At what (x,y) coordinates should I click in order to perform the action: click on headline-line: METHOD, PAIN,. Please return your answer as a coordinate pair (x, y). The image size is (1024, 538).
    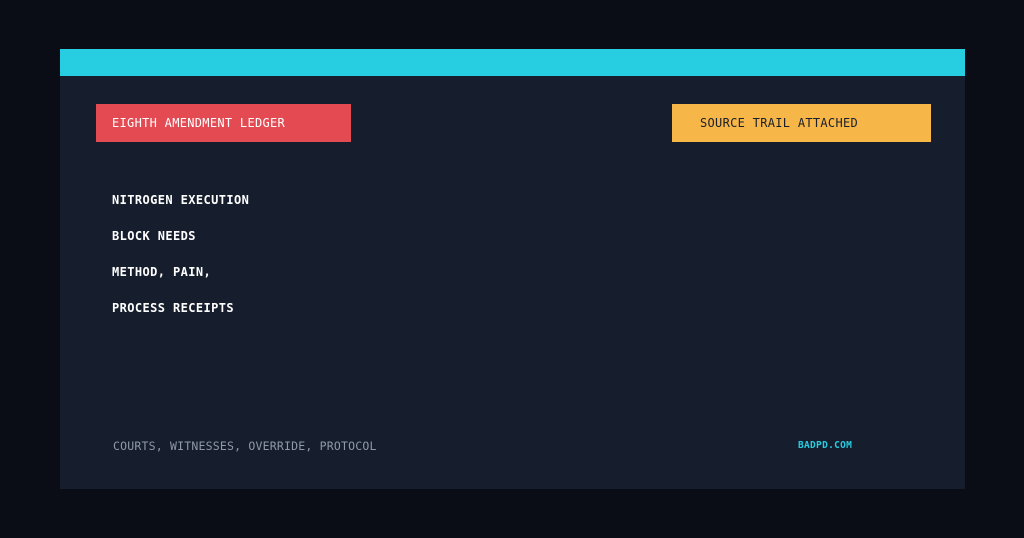
    Looking at the image, I should click on (162, 272).